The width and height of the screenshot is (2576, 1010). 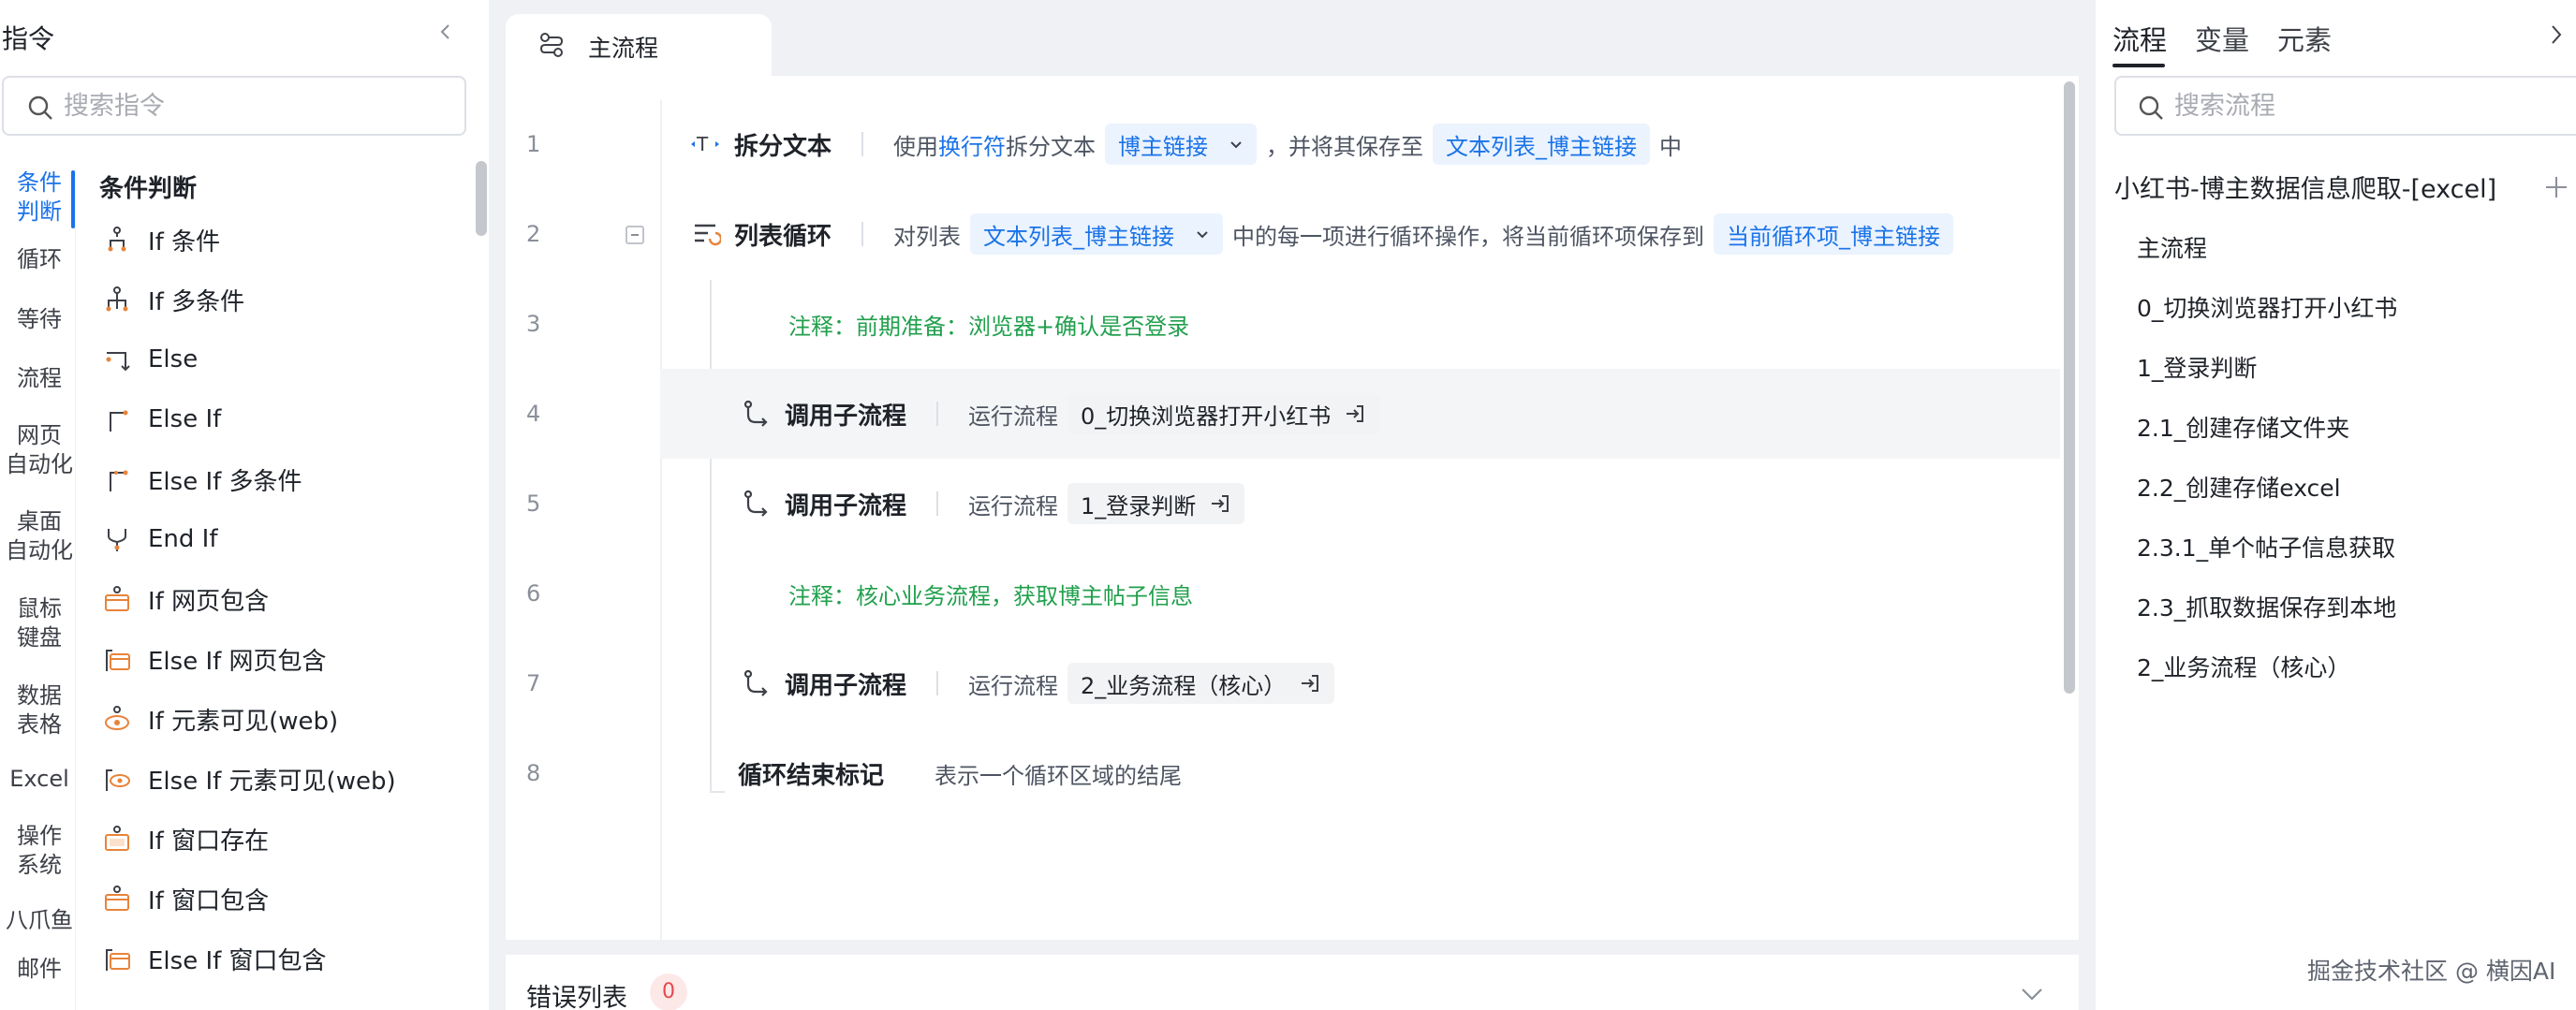 I want to click on variable-pill: 博主链接, so click(x=1181, y=145).